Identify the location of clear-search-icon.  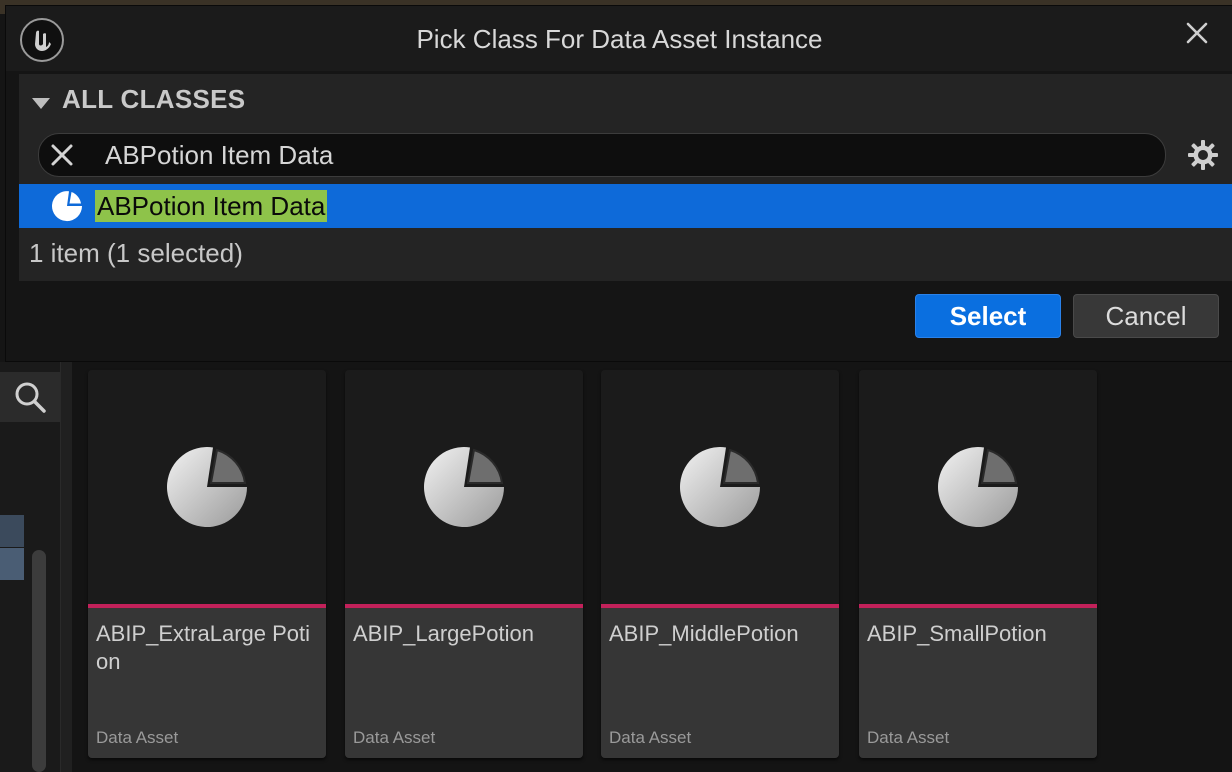
(62, 155).